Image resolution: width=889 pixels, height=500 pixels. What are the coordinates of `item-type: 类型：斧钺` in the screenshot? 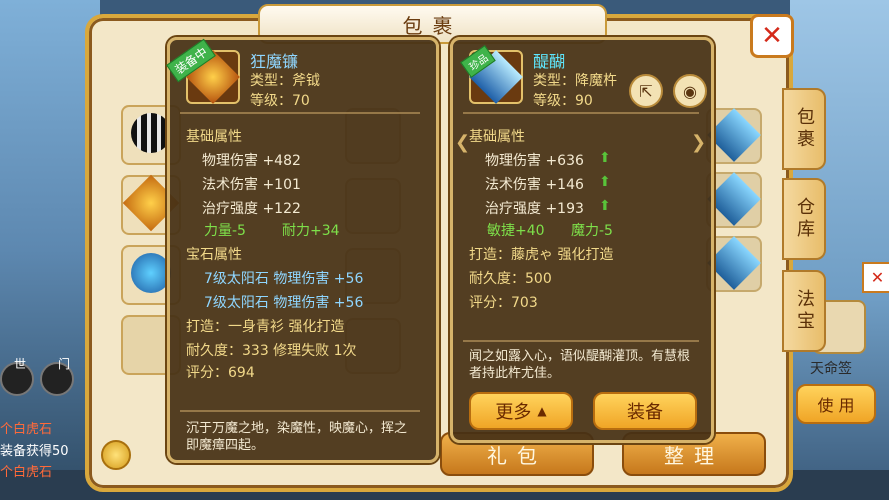 It's located at (285, 81).